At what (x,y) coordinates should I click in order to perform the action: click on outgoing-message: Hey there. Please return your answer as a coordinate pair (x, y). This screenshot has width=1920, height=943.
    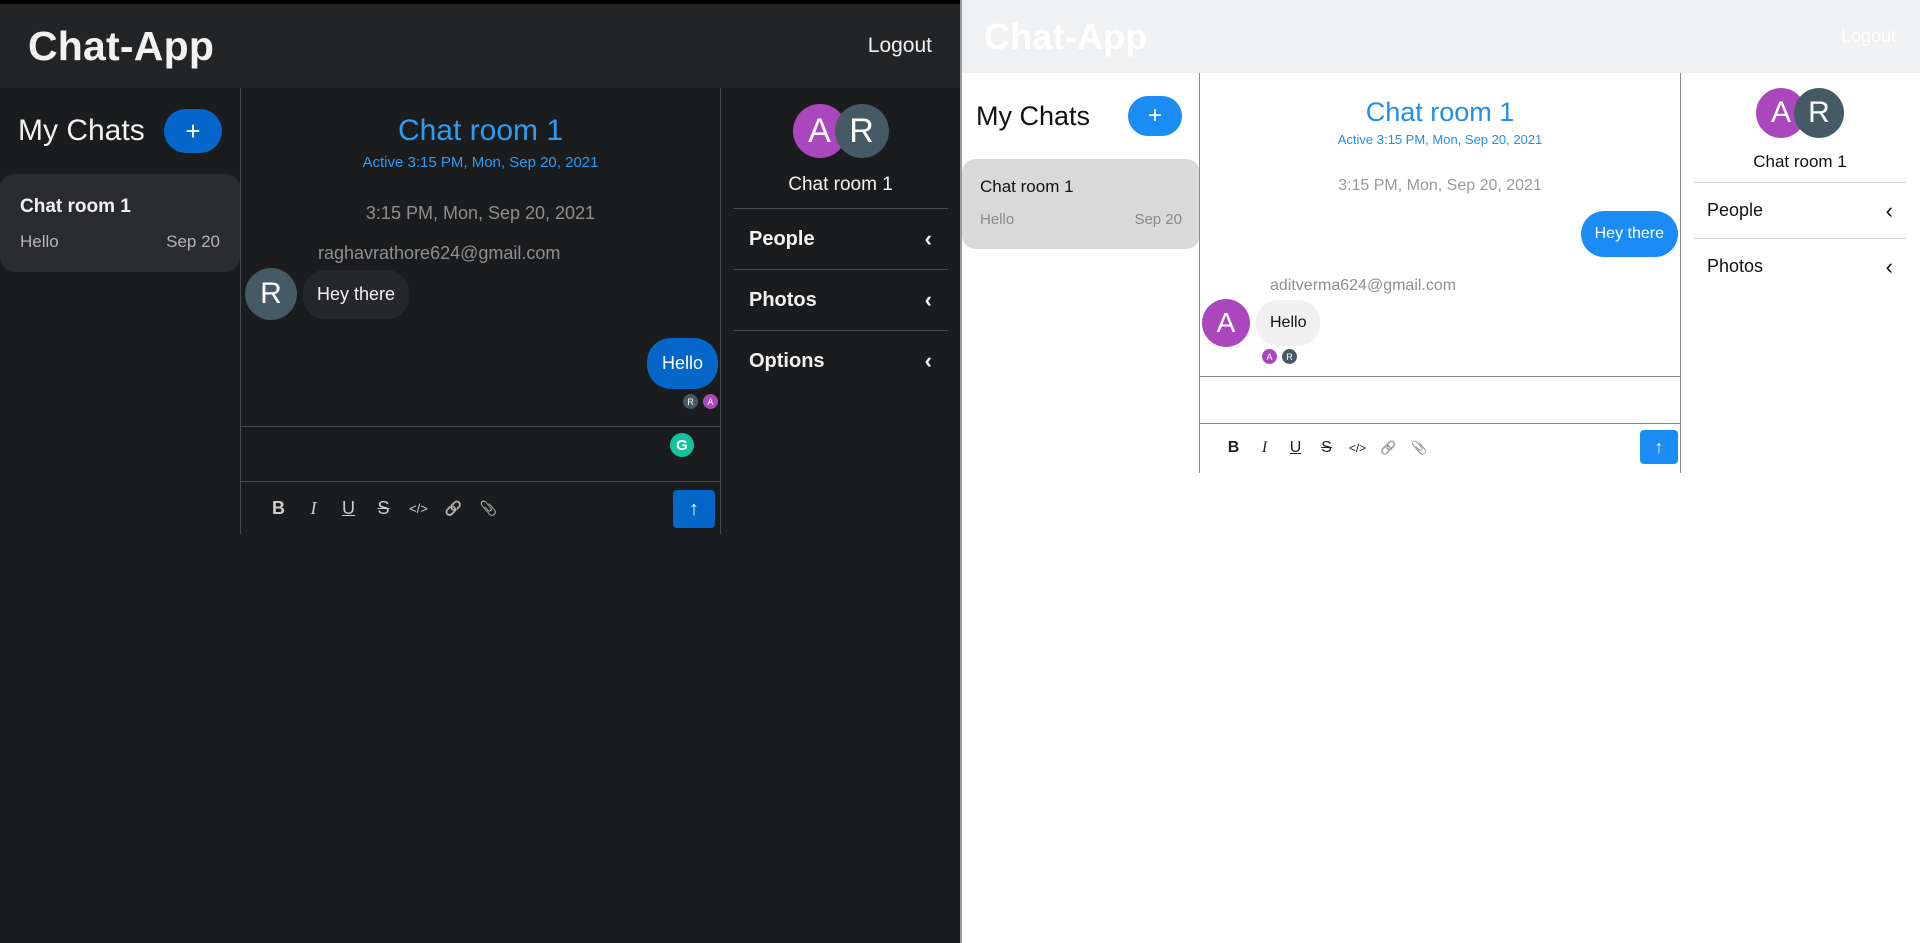
    Looking at the image, I should click on (1629, 234).